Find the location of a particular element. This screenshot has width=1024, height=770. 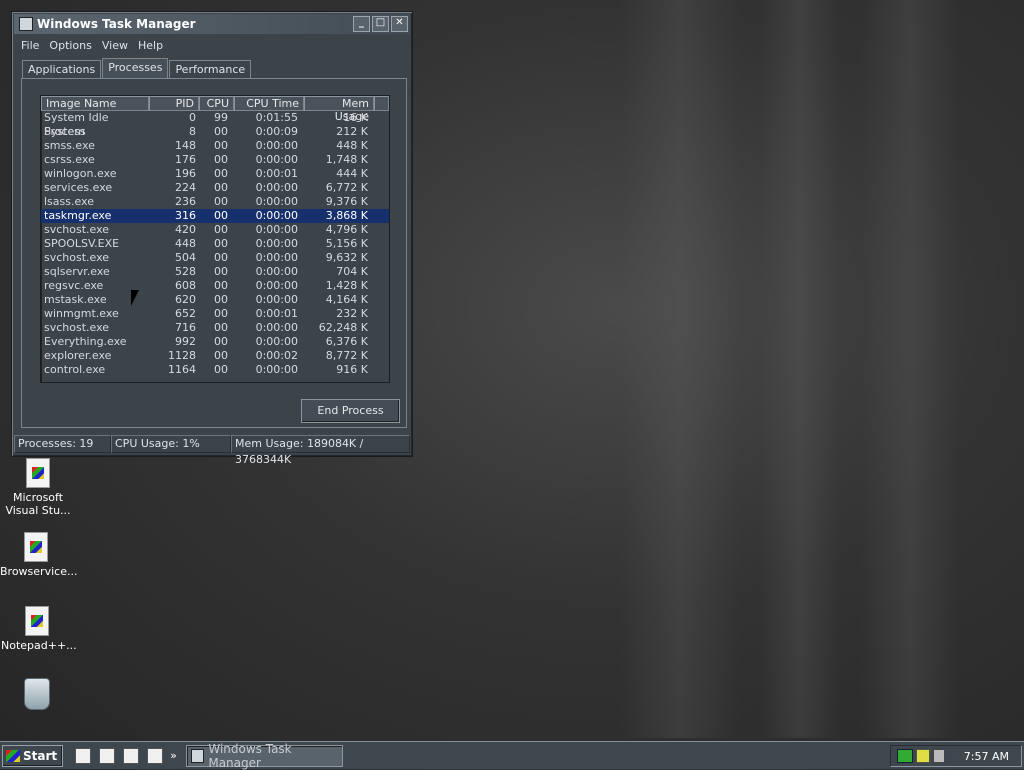

cell-pid: 448 is located at coordinates (185, 243).